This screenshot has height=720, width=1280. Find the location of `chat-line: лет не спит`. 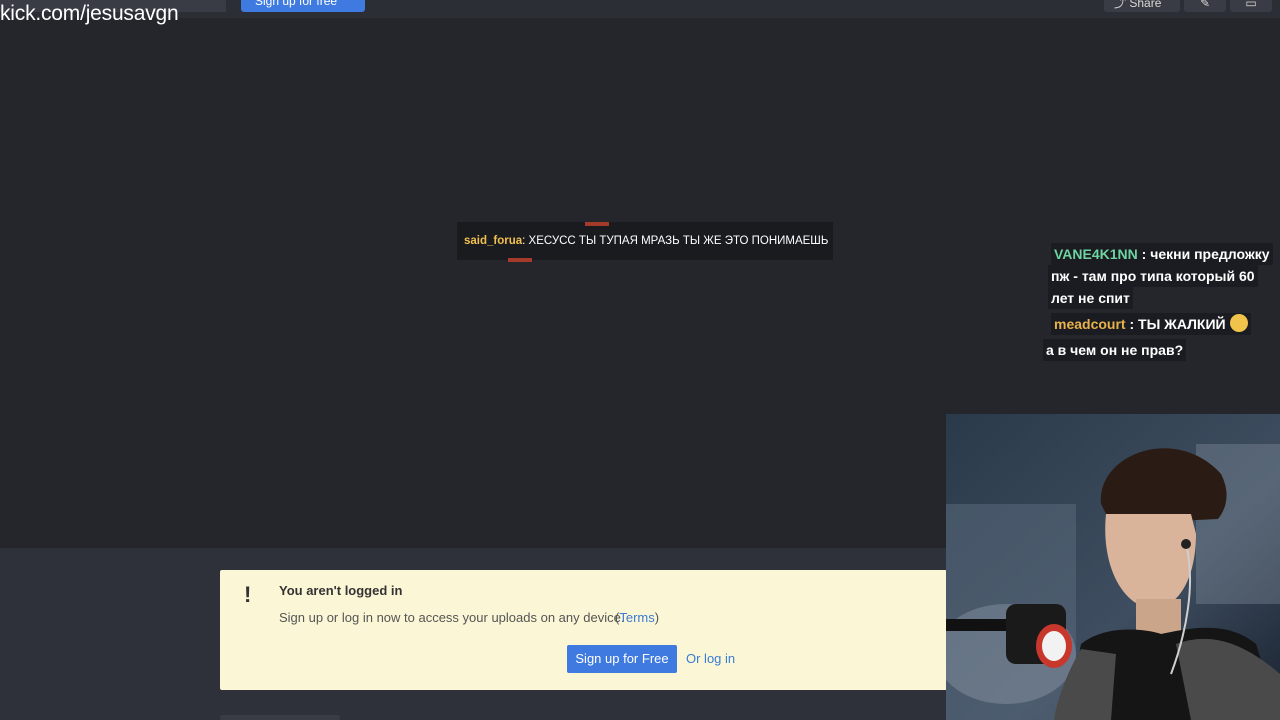

chat-line: лет не спит is located at coordinates (1090, 298).